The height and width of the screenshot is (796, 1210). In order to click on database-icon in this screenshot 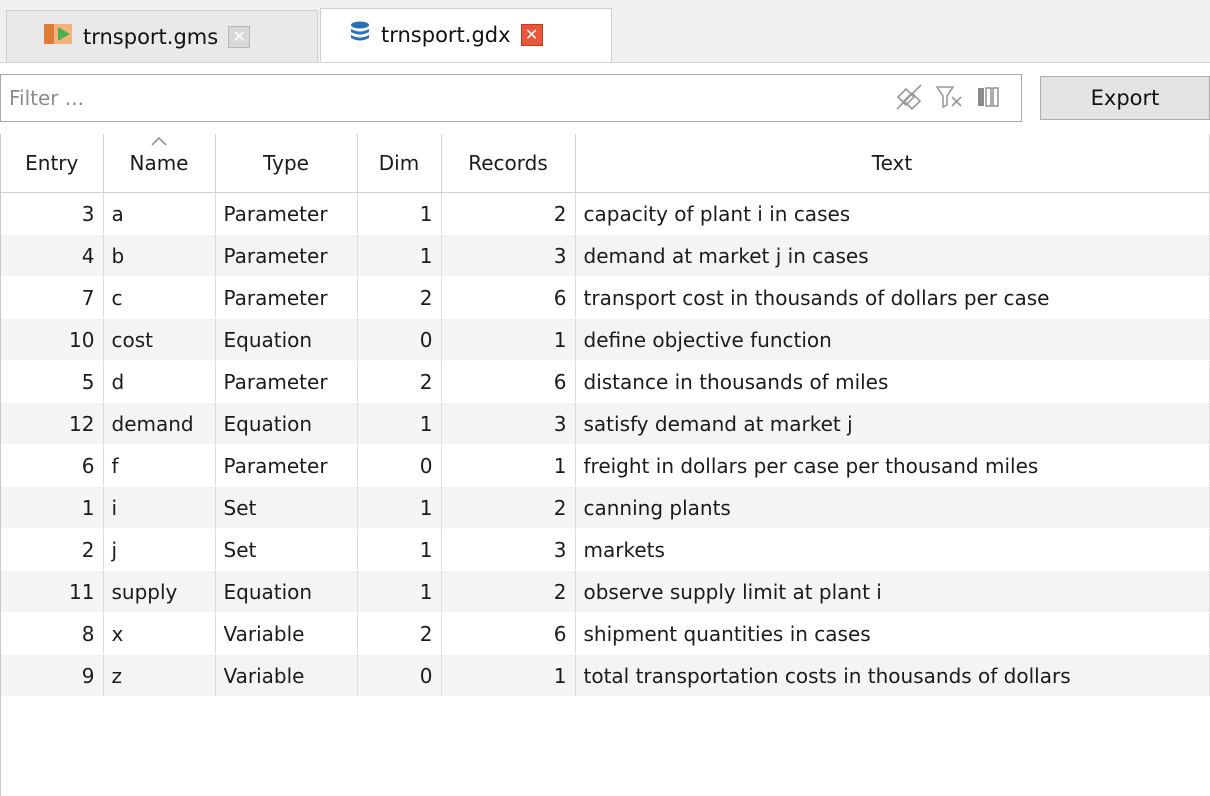, I will do `click(360, 35)`.